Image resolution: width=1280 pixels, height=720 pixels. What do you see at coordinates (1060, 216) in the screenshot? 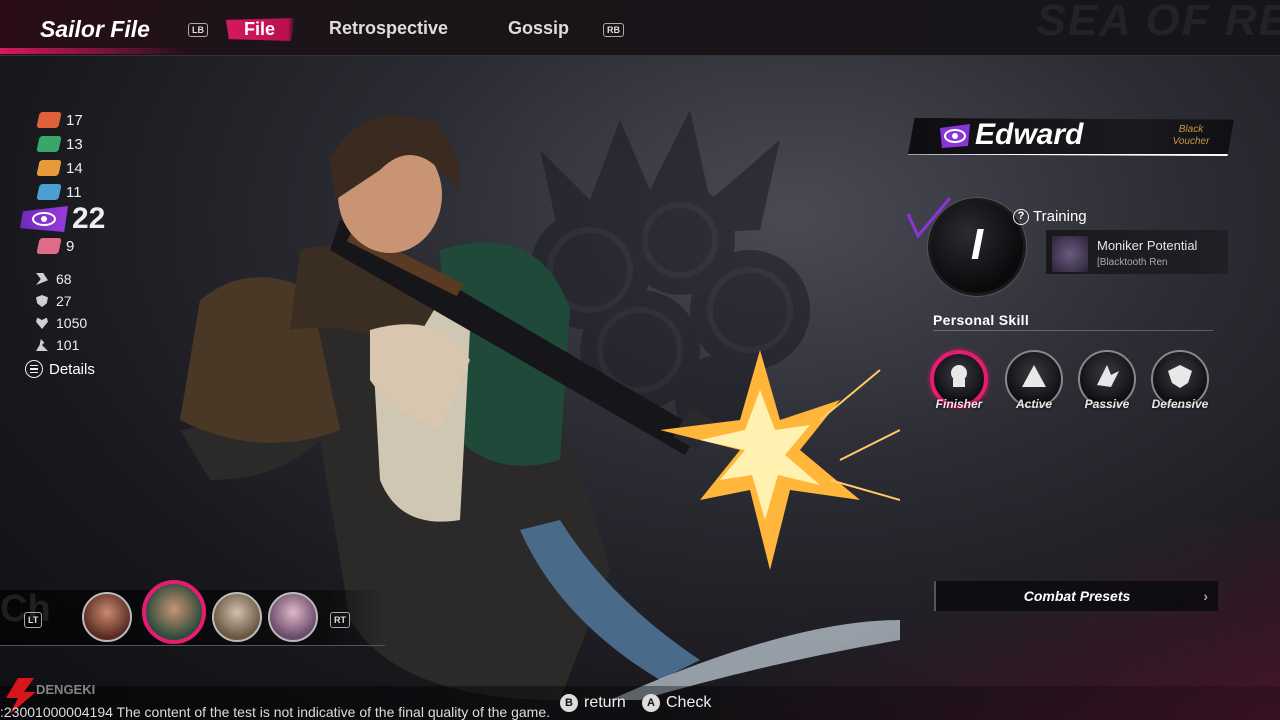
I see `training-label: Training` at bounding box center [1060, 216].